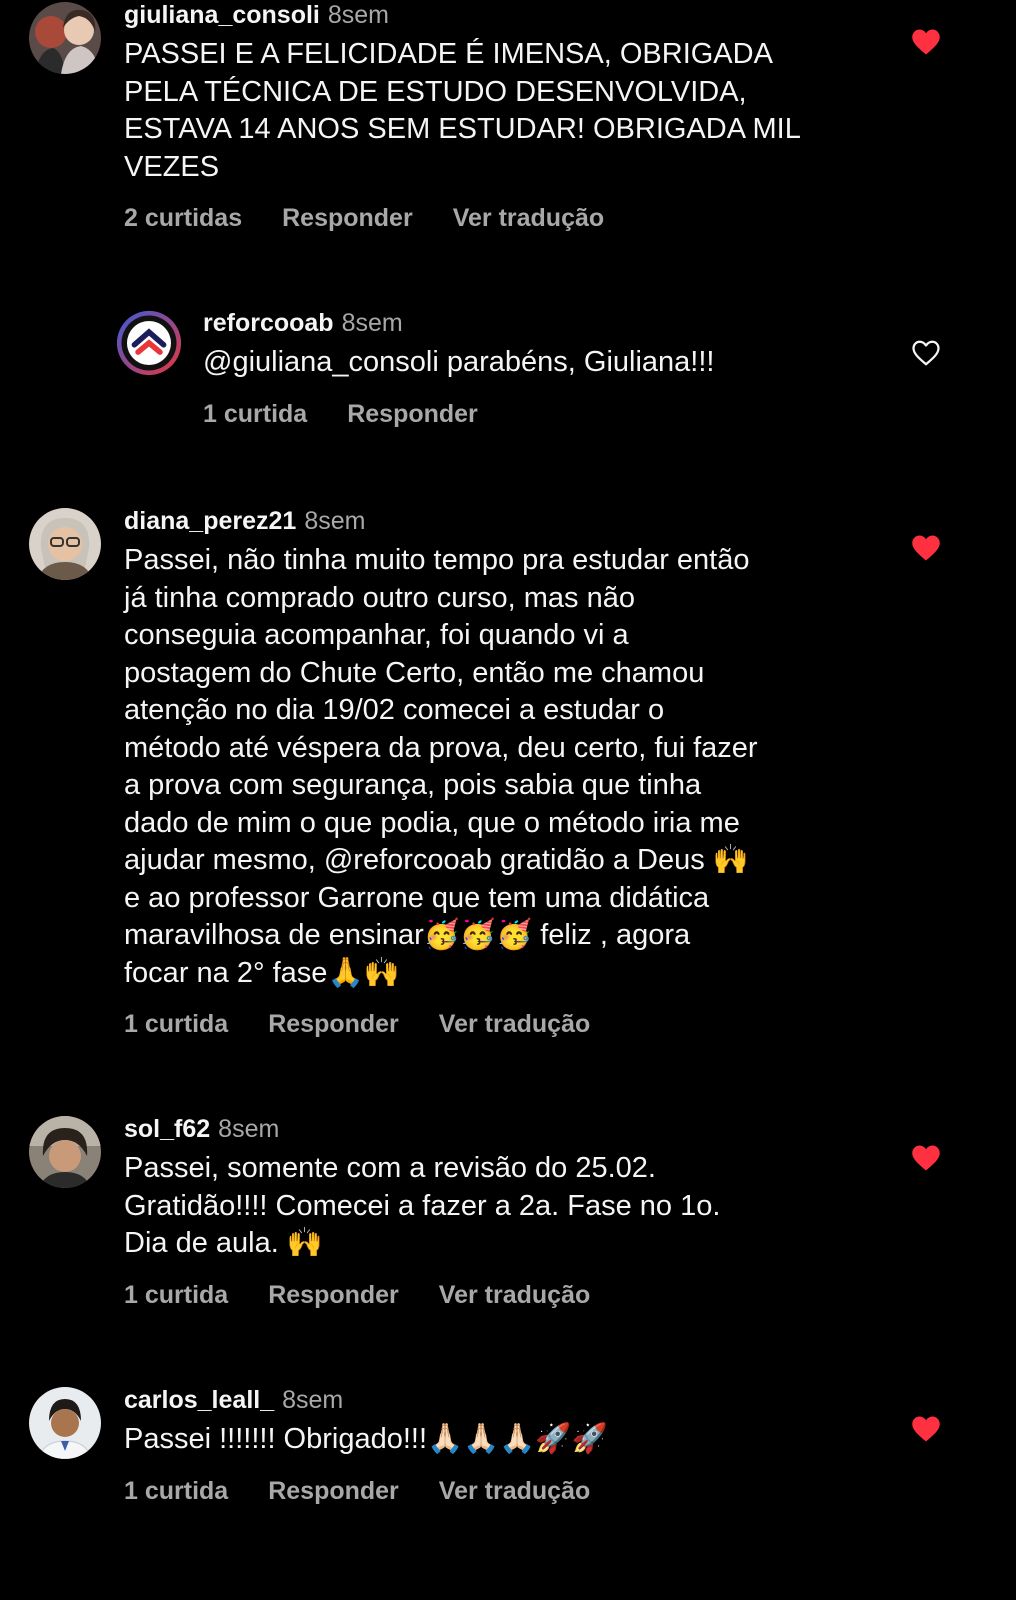 The height and width of the screenshot is (1600, 1016). Describe the element at coordinates (505, 15) in the screenshot. I see `comment-meta: giuliana_consoli 8sem` at that location.